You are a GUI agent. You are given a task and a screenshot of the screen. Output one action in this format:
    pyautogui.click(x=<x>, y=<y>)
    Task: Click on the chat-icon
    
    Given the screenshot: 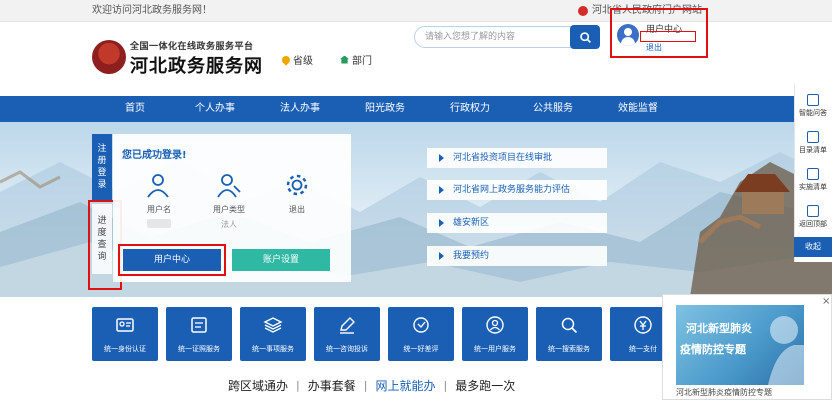 What is the action you would take?
    pyautogui.click(x=813, y=100)
    